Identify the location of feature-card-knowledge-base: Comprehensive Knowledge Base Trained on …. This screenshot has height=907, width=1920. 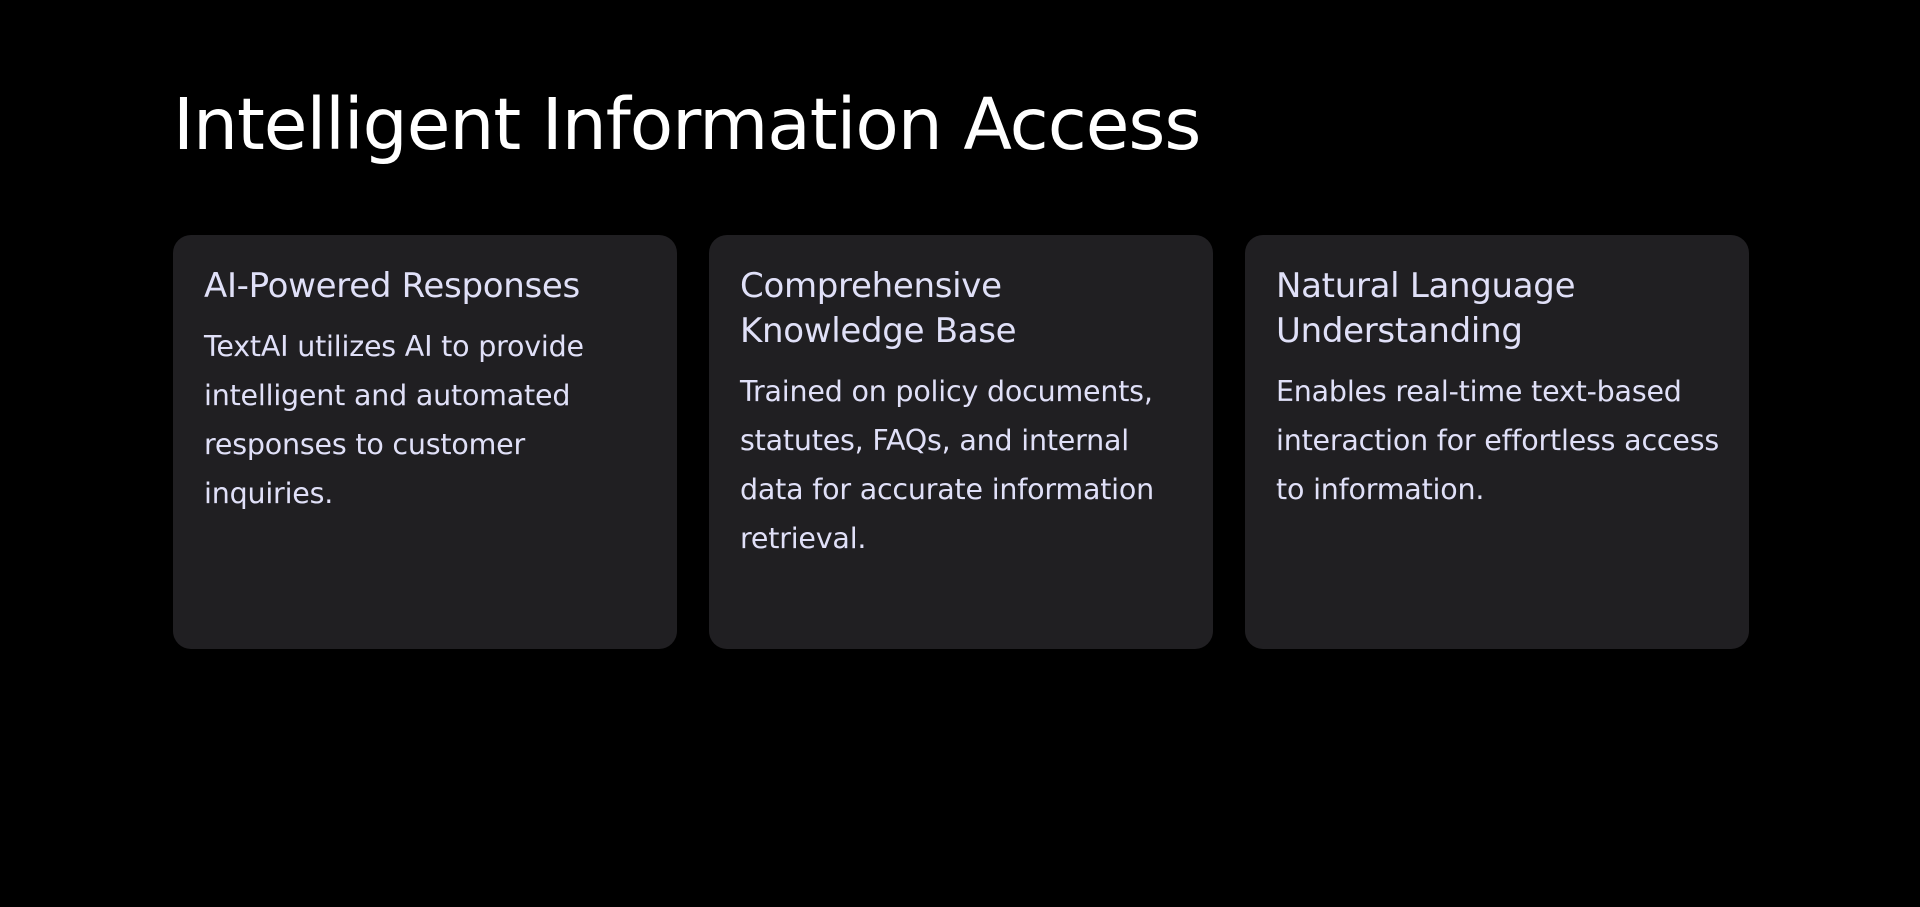
(961, 442).